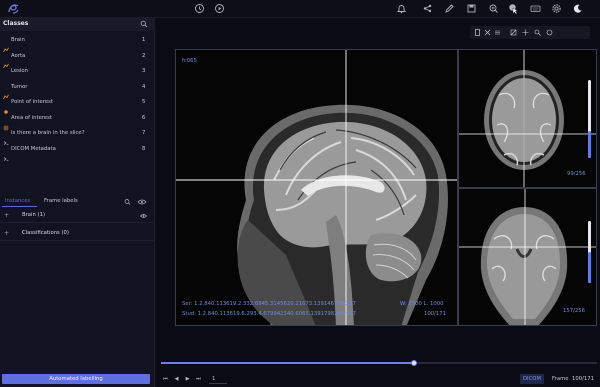 The height and width of the screenshot is (387, 600). I want to click on class-name: Aorta, so click(18, 55).